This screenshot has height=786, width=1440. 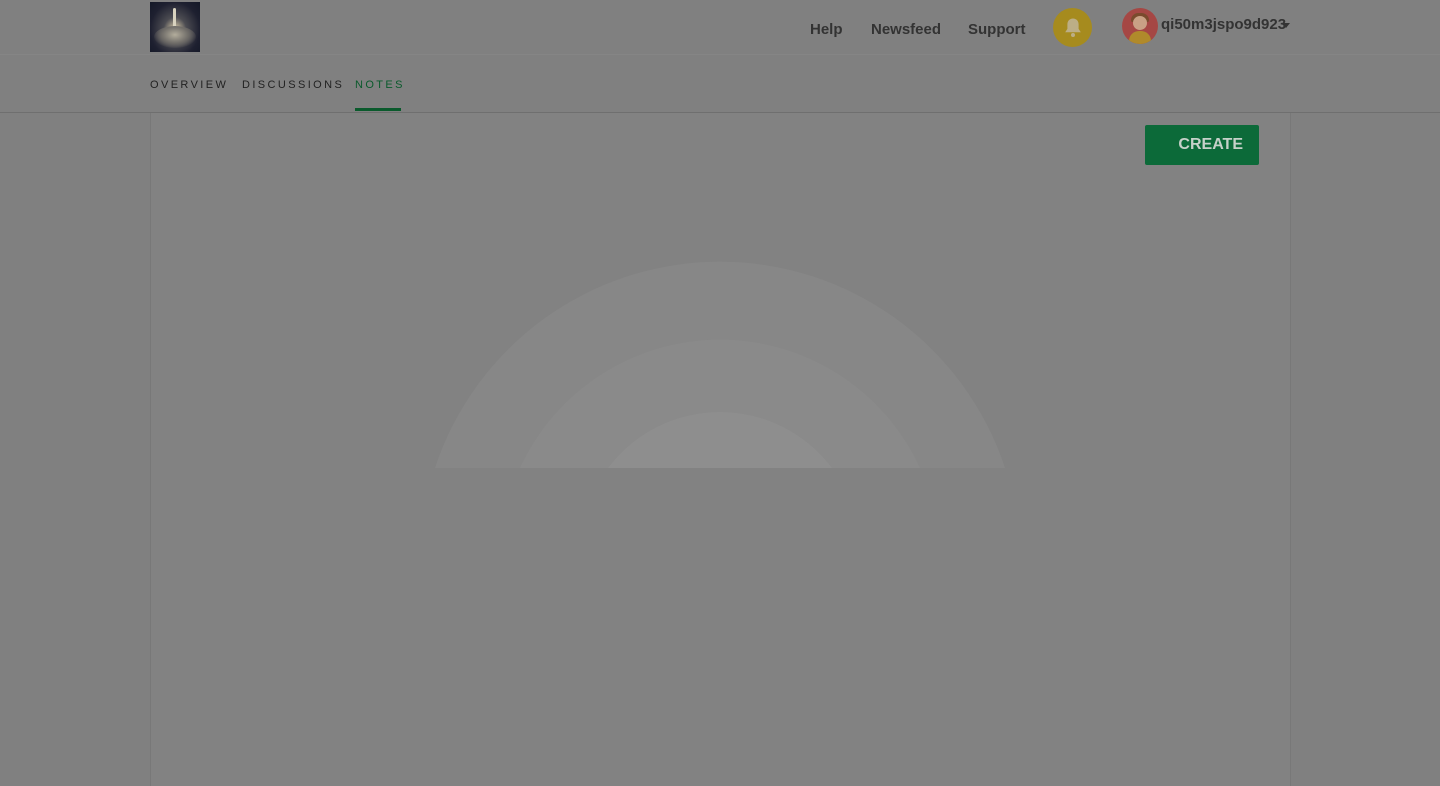 What do you see at coordinates (380, 85) in the screenshot?
I see `tab-notes: NOTES` at bounding box center [380, 85].